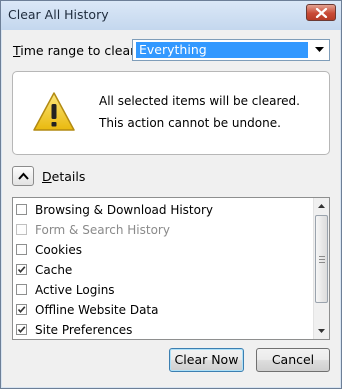  I want to click on time-range-label: Time range to clear:, so click(76, 50).